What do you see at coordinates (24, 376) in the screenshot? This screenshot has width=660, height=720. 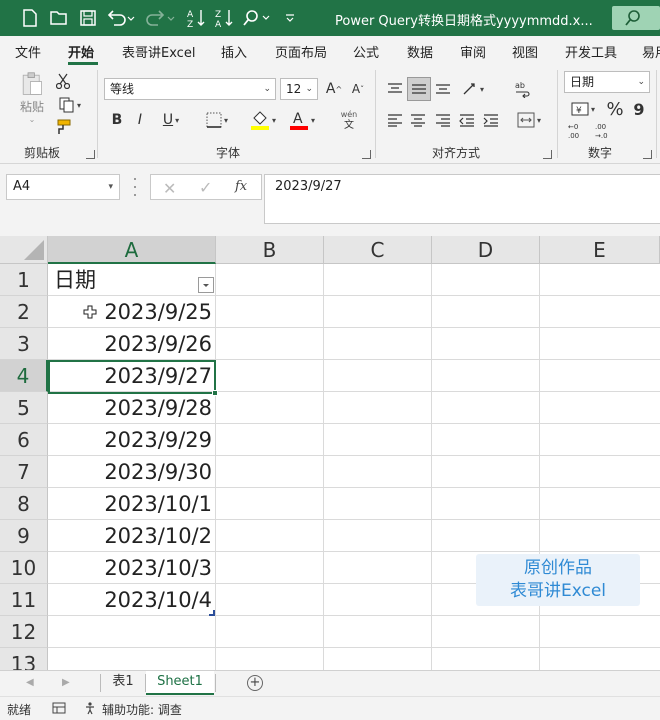 I see `row-header: 4` at bounding box center [24, 376].